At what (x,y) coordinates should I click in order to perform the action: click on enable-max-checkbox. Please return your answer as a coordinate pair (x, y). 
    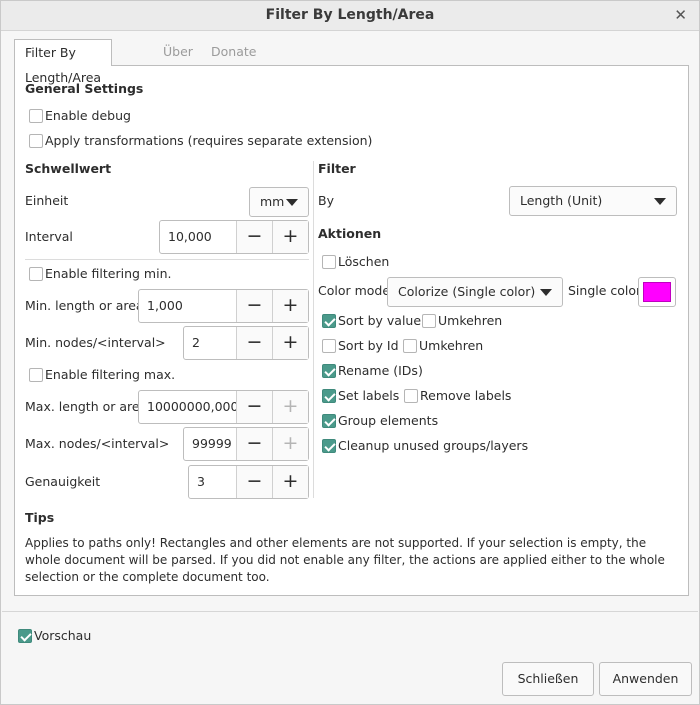
    Looking at the image, I should click on (36, 375).